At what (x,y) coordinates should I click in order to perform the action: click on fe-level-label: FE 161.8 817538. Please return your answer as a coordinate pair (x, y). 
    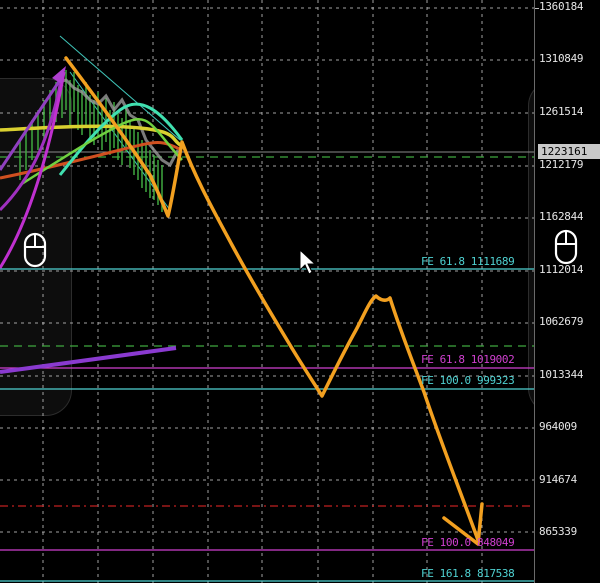
    Looking at the image, I should click on (468, 573).